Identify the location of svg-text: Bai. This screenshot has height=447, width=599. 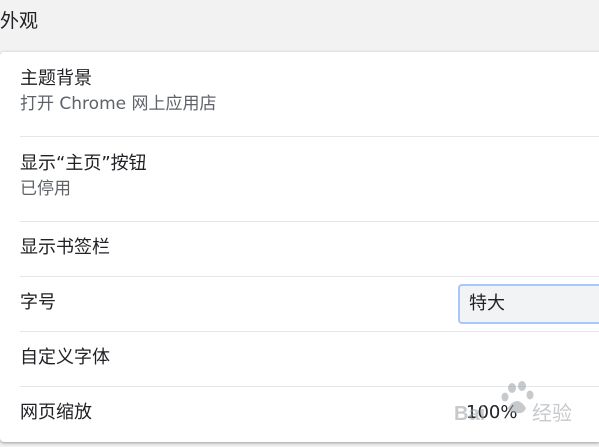
(469, 414).